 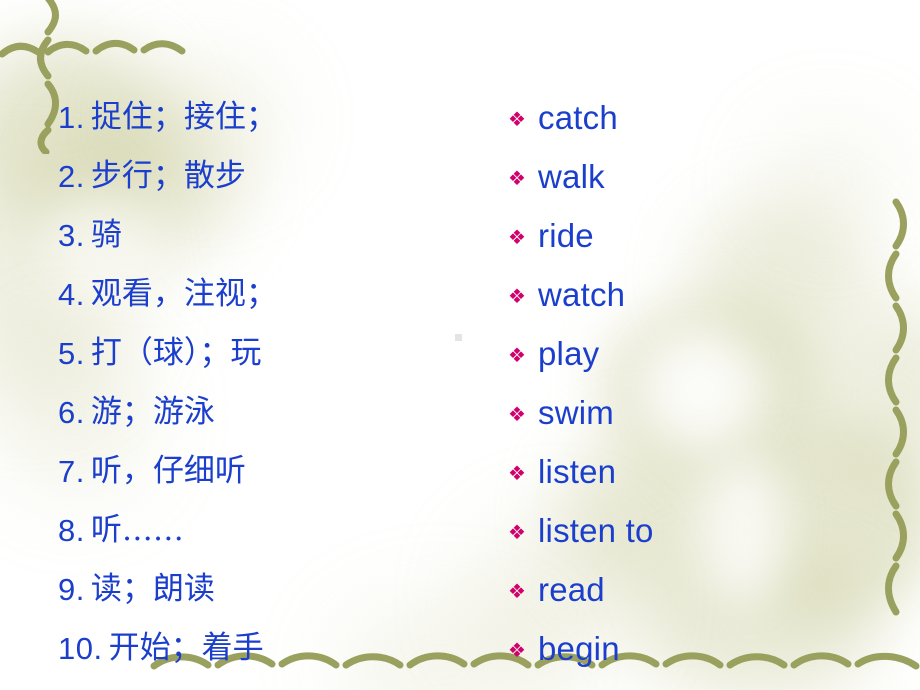 I want to click on placeholder-marker, so click(x=458, y=337).